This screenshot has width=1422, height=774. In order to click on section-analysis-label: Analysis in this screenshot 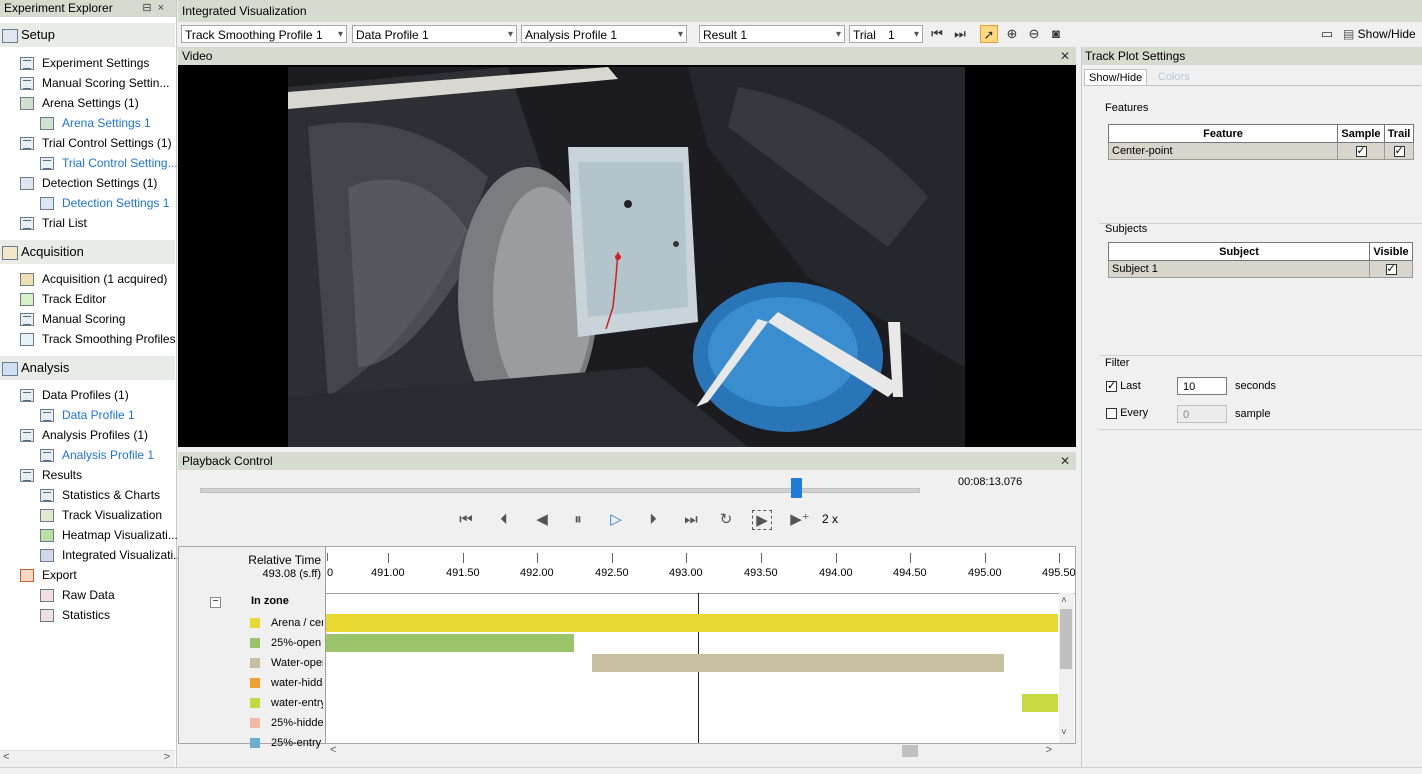, I will do `click(45, 367)`.